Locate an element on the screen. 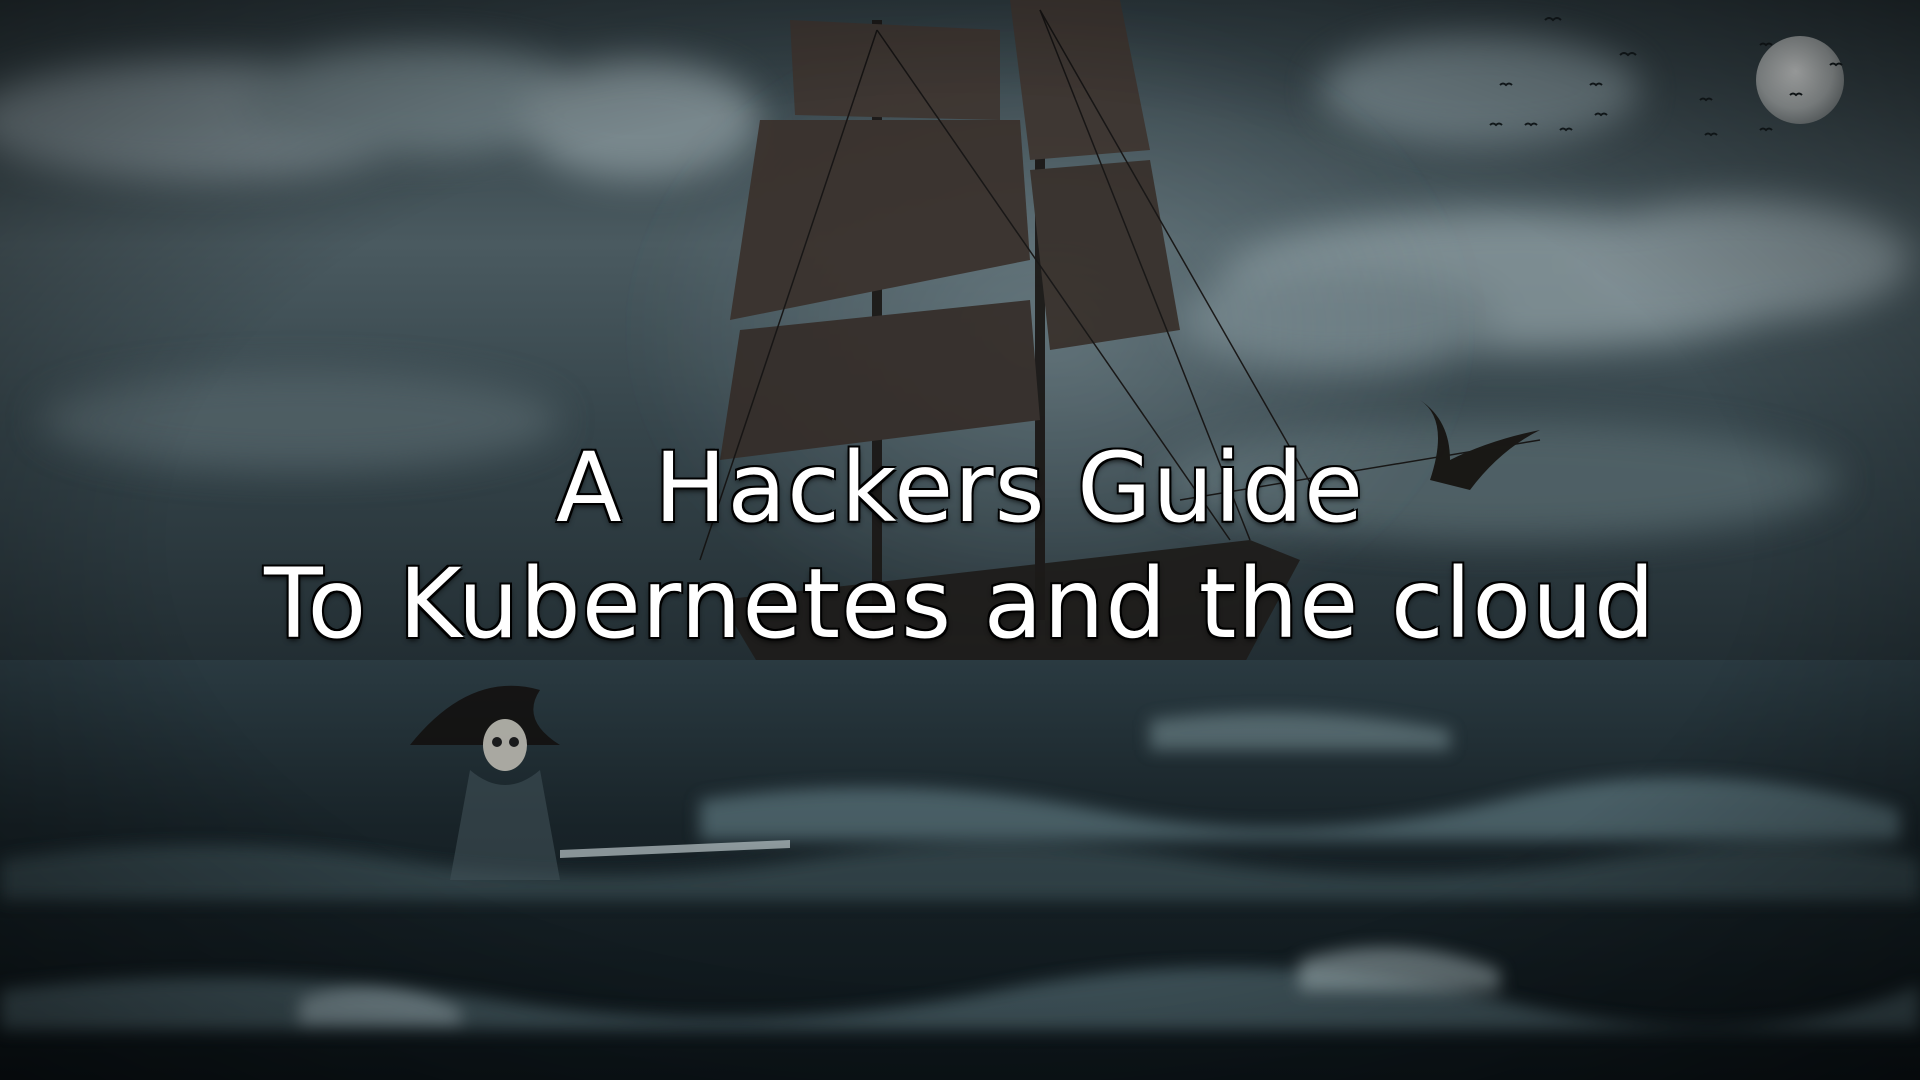 The height and width of the screenshot is (1080, 1920). title-line-2: To Kubernetes and the cloud is located at coordinates (960, 604).